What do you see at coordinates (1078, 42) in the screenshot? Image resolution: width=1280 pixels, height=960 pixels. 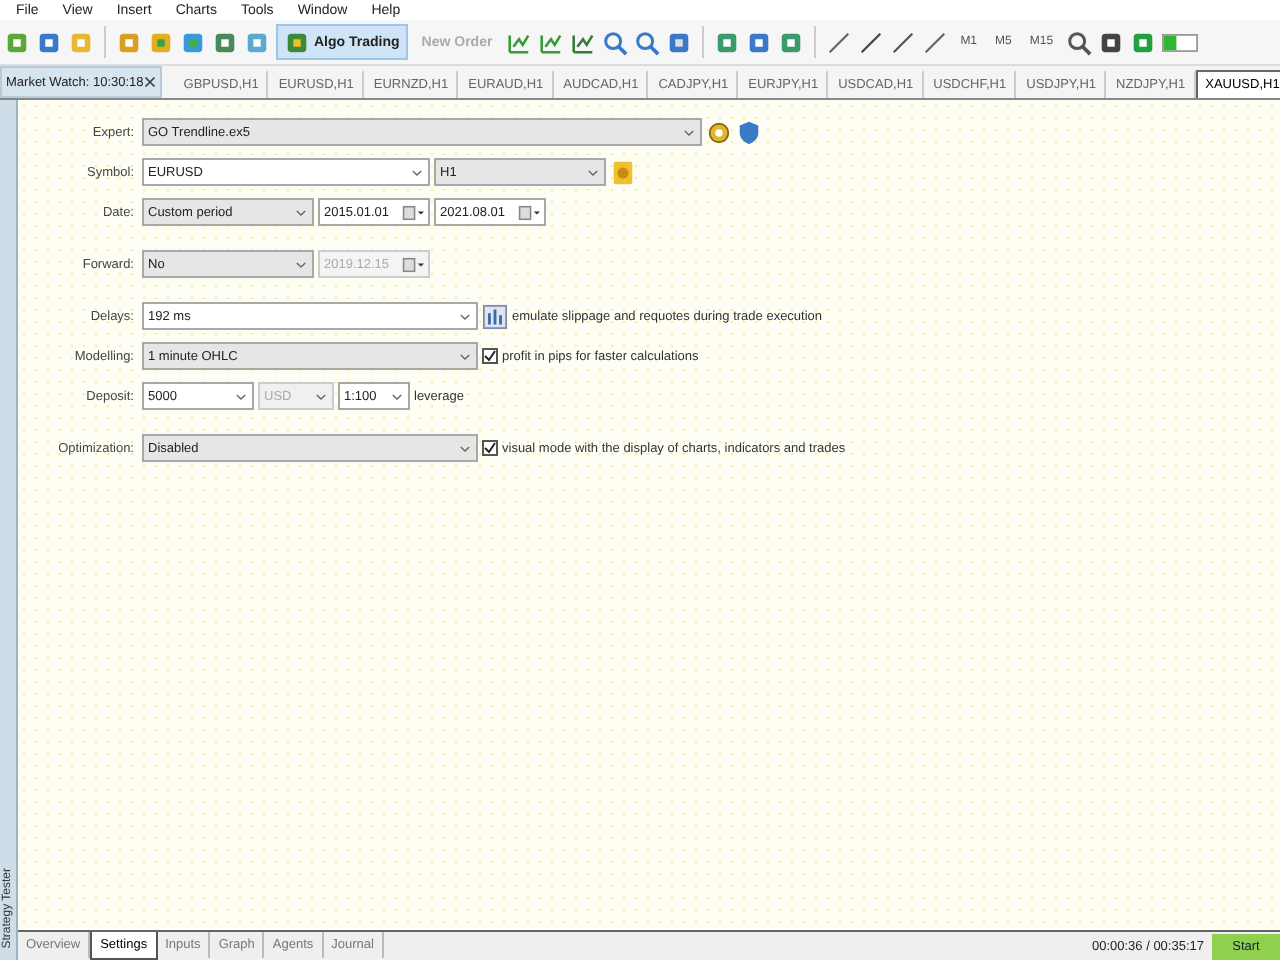 I see `search-icon` at bounding box center [1078, 42].